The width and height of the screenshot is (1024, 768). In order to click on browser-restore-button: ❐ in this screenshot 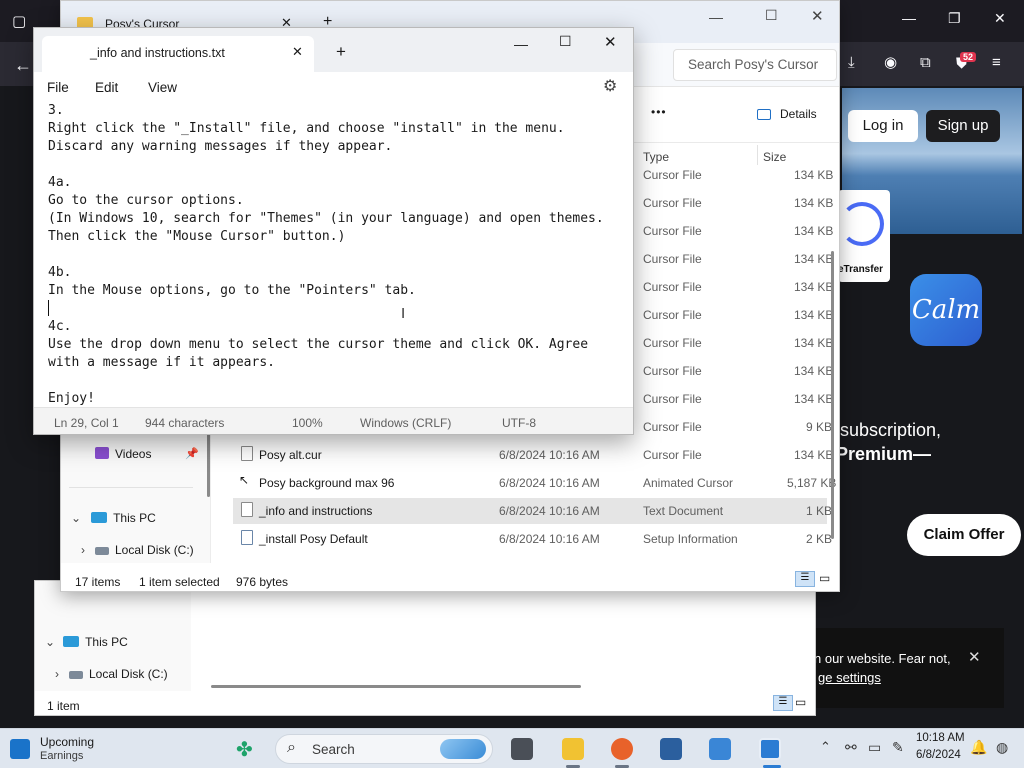, I will do `click(954, 18)`.